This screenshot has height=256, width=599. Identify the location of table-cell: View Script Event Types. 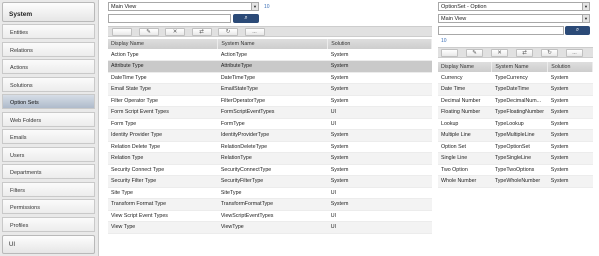
(163, 216).